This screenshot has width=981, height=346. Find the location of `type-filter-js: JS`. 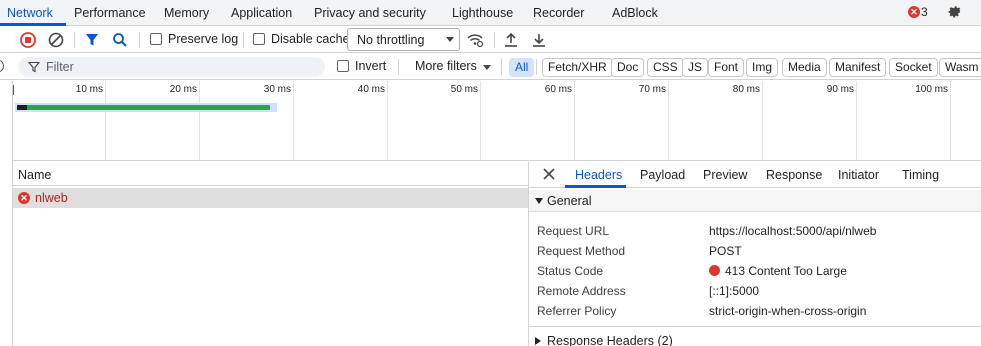

type-filter-js: JS is located at coordinates (695, 67).